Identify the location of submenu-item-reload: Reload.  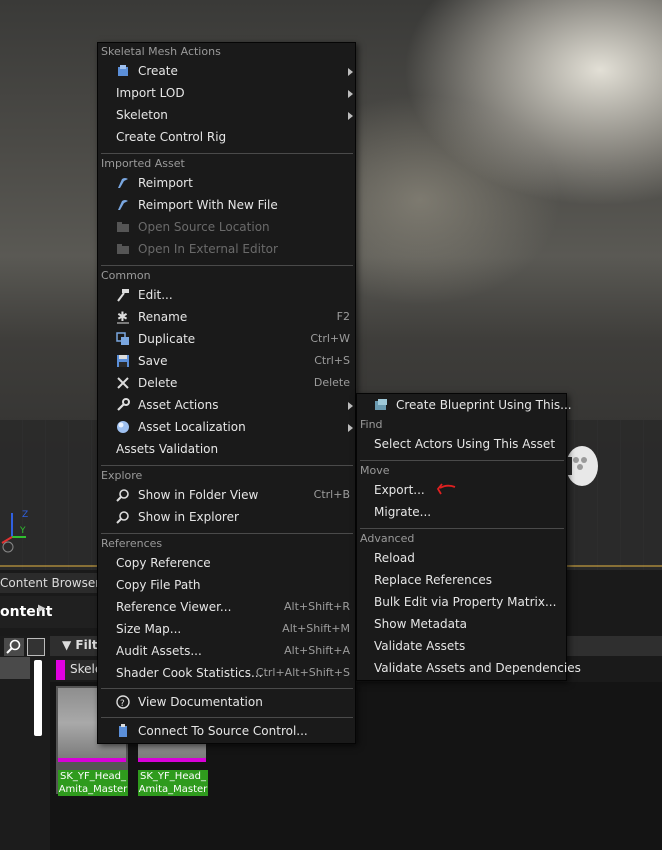
(469, 558).